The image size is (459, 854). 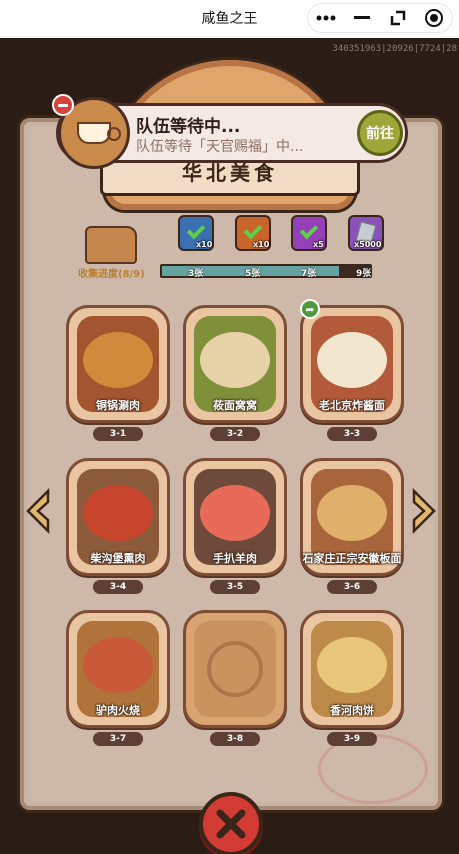 What do you see at coordinates (352, 679) in the screenshot?
I see `food-card-3-9: 香河肉饼 3-9` at bounding box center [352, 679].